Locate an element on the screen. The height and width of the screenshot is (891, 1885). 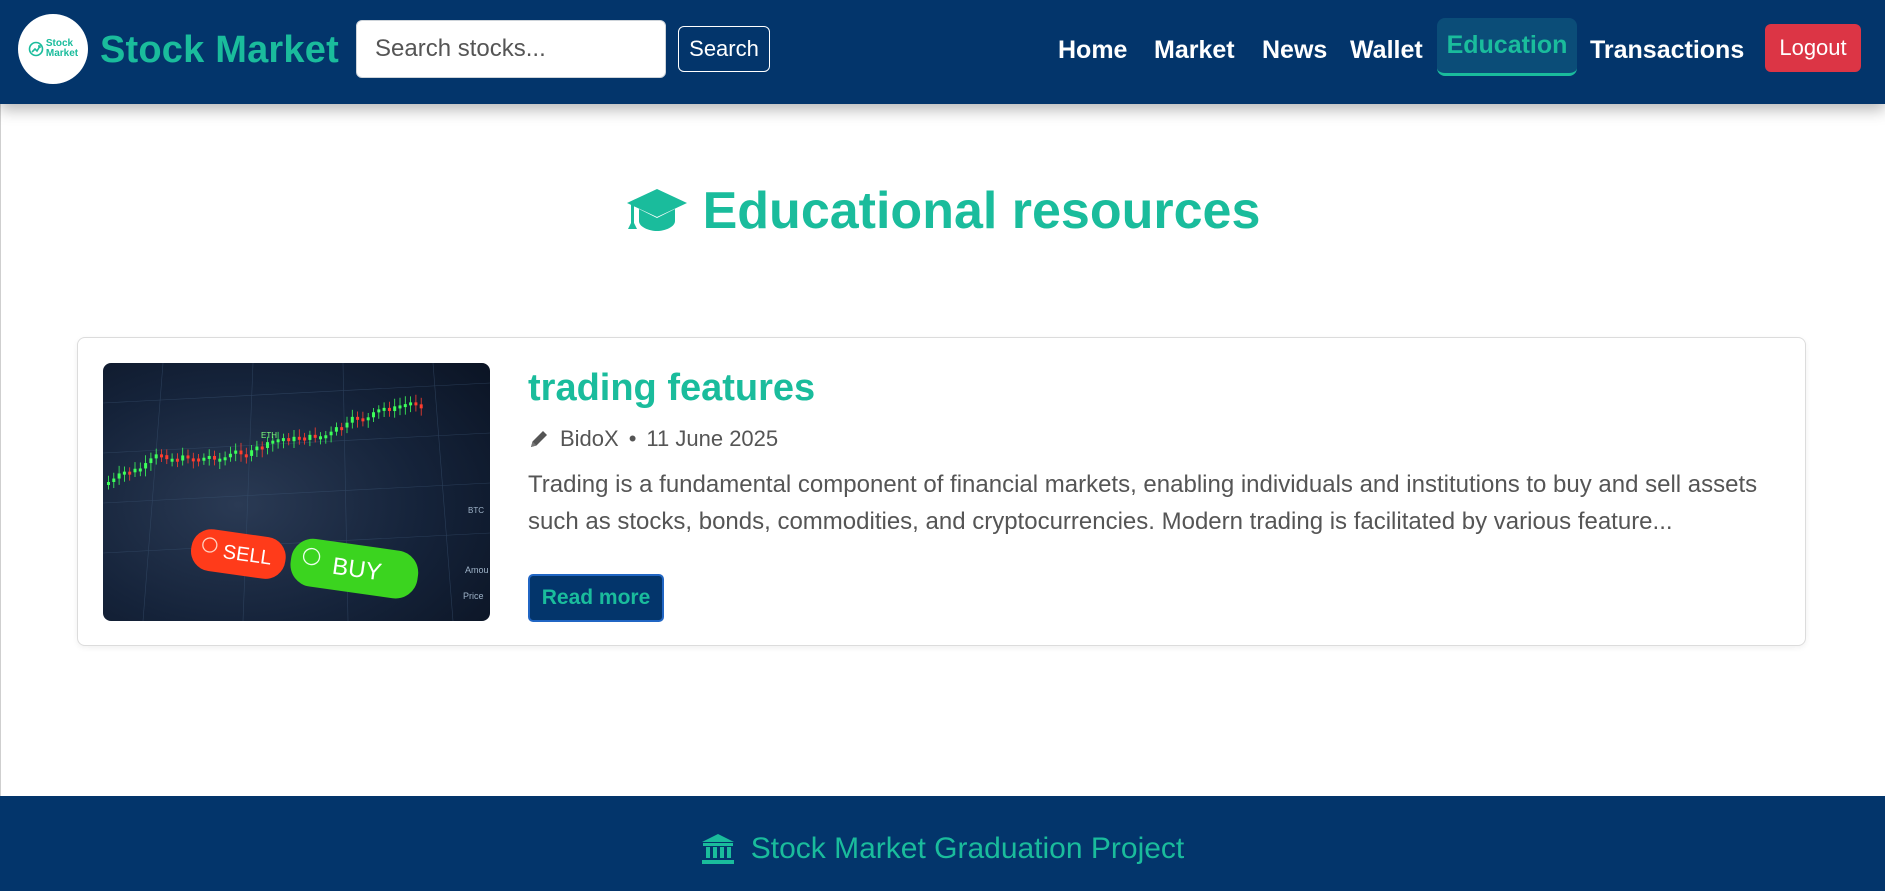
page-title: Educational resources is located at coordinates (942, 211).